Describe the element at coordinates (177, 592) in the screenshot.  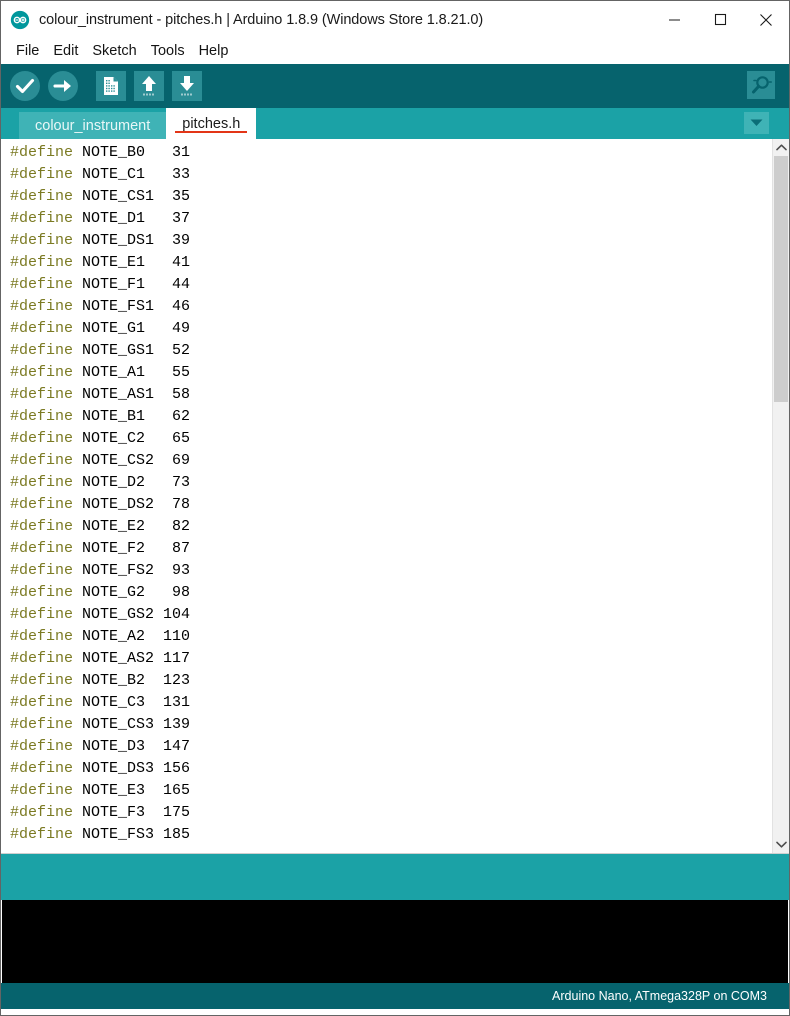
I see `code-macro-value: 98` at that location.